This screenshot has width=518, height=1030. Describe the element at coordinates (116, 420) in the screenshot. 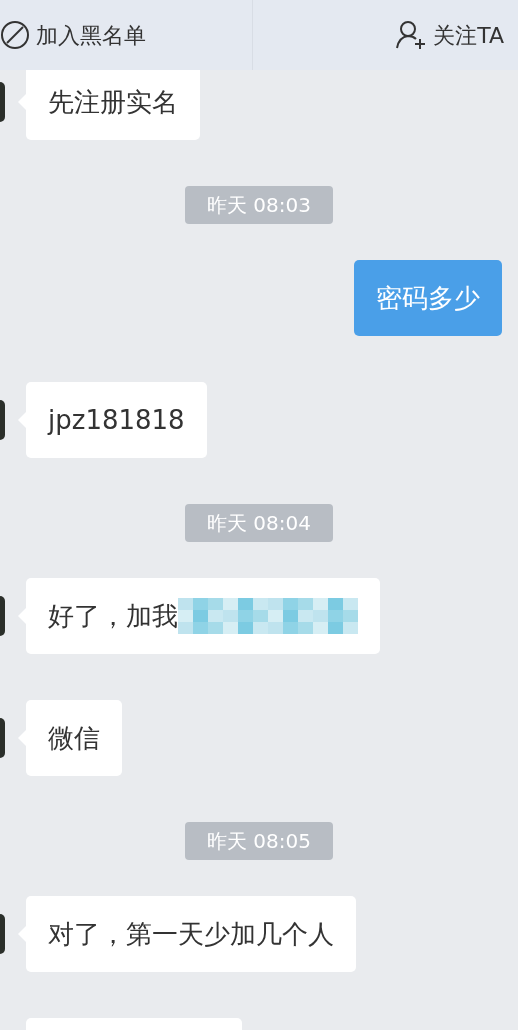

I see `message-bubble: jpz181818` at that location.